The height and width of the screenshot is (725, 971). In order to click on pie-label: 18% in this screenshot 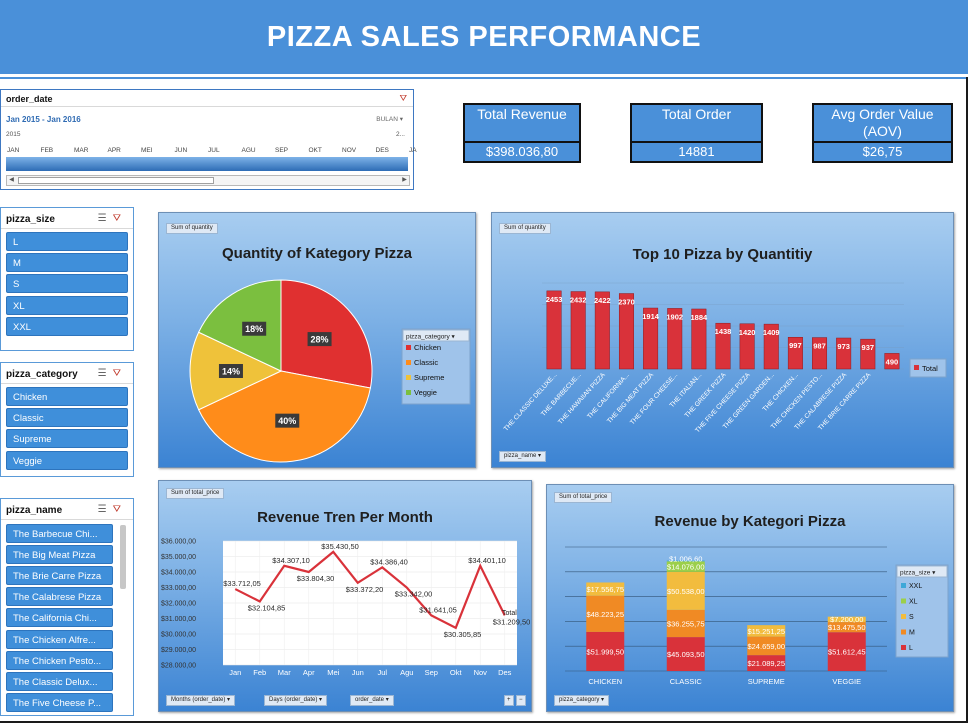, I will do `click(254, 329)`.